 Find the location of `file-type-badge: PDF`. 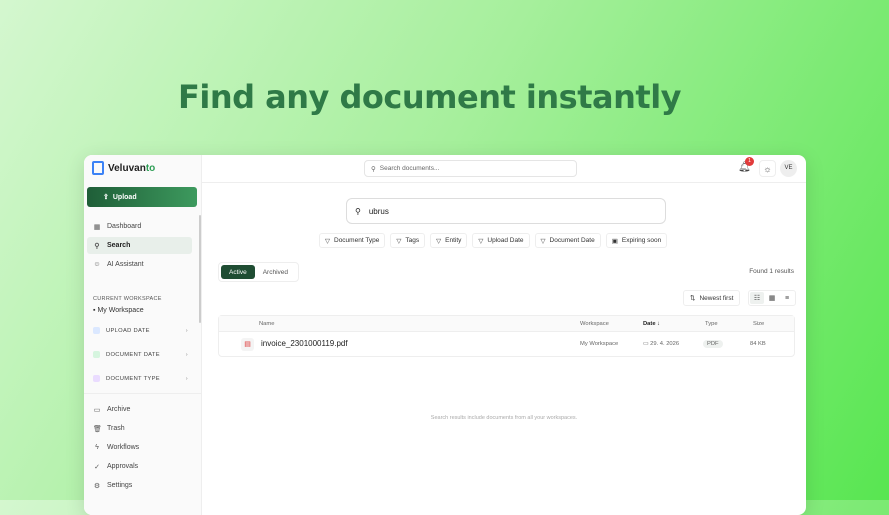

file-type-badge: PDF is located at coordinates (713, 344).